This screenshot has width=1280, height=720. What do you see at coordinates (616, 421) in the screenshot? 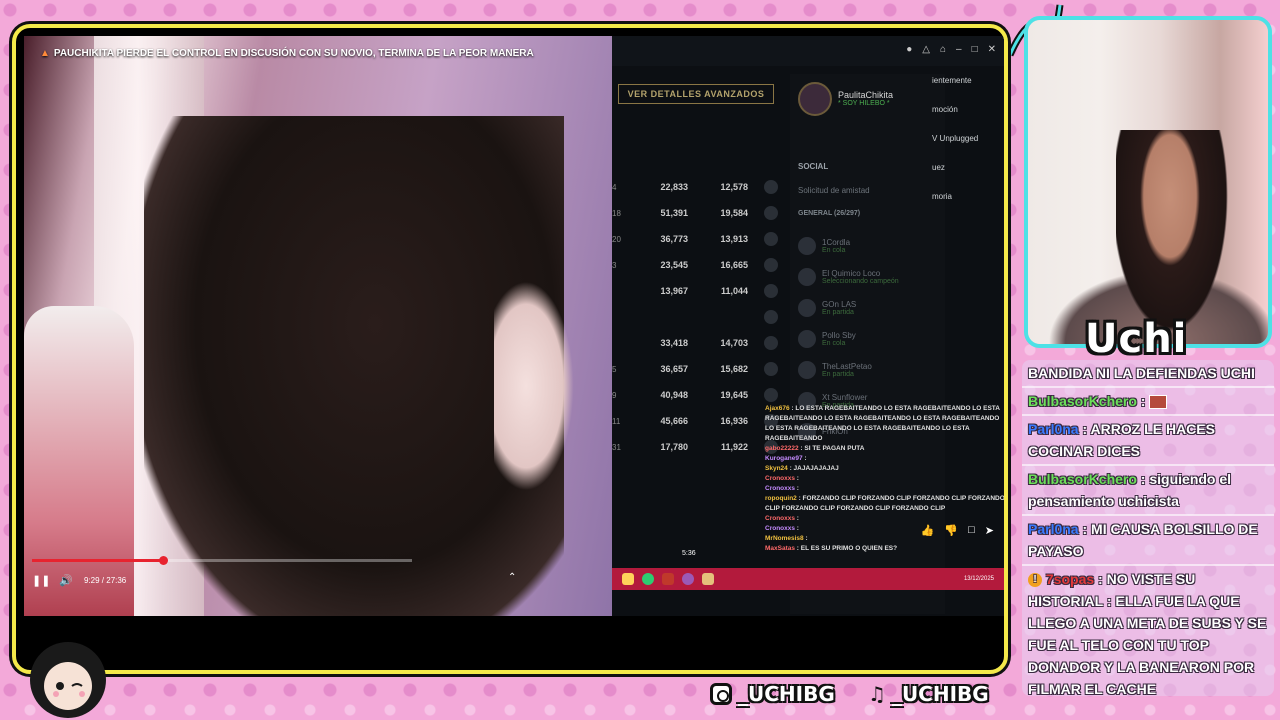
I see `stat-rank: 11` at bounding box center [616, 421].